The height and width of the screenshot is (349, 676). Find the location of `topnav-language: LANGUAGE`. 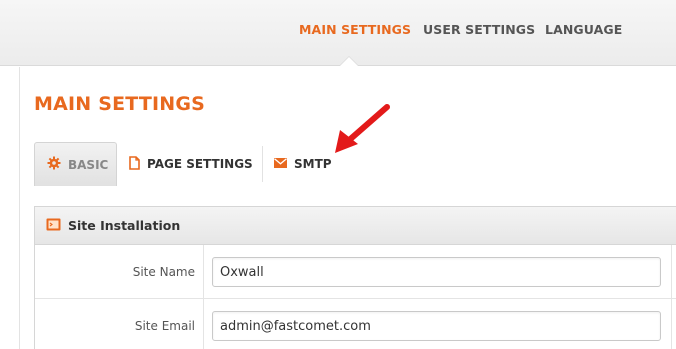

topnav-language: LANGUAGE is located at coordinates (583, 29).